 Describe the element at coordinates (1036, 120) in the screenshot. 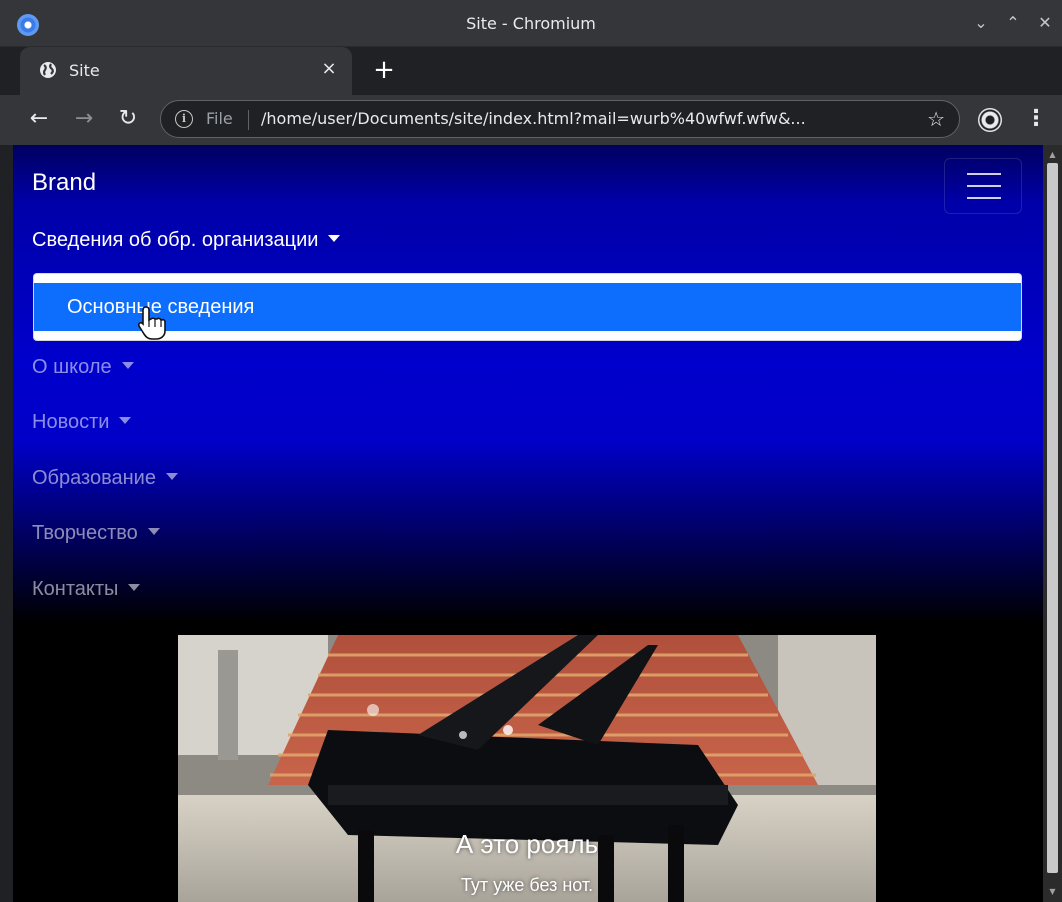

I see `browser-menu-icon: ⋮` at that location.